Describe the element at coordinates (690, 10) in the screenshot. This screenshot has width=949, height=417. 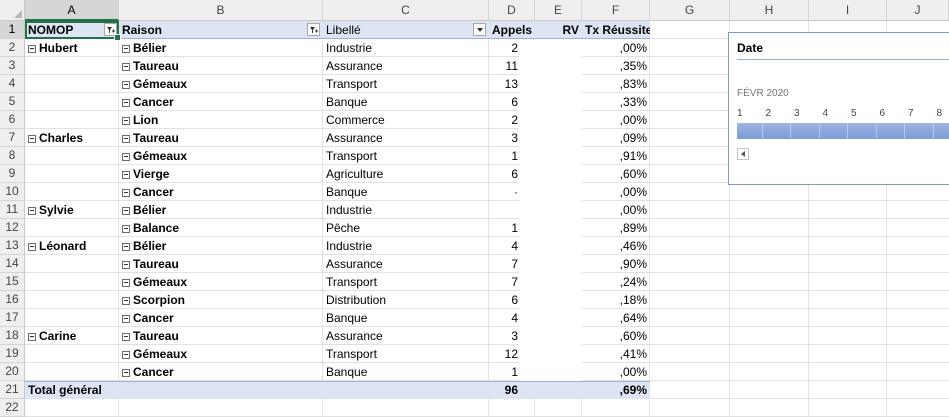
I see `column-header-g: G` at that location.